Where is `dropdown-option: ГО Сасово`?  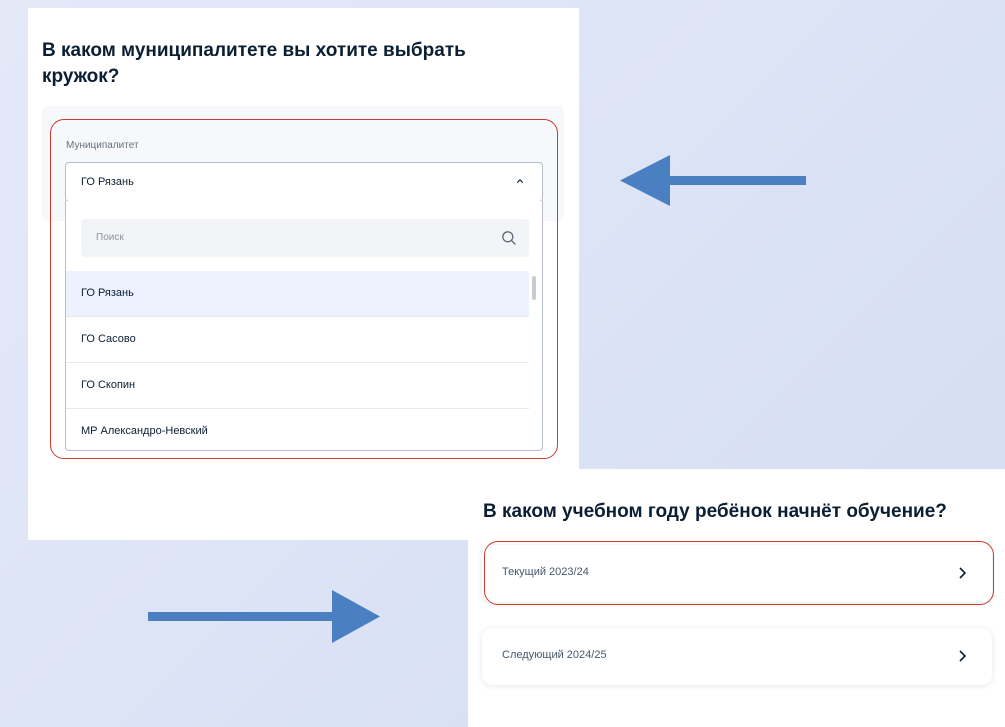 dropdown-option: ГО Сасово is located at coordinates (297, 340).